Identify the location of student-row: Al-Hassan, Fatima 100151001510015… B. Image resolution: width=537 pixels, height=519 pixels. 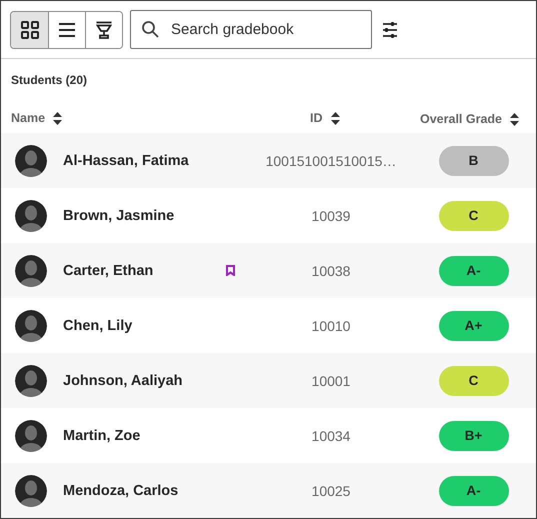
(268, 160).